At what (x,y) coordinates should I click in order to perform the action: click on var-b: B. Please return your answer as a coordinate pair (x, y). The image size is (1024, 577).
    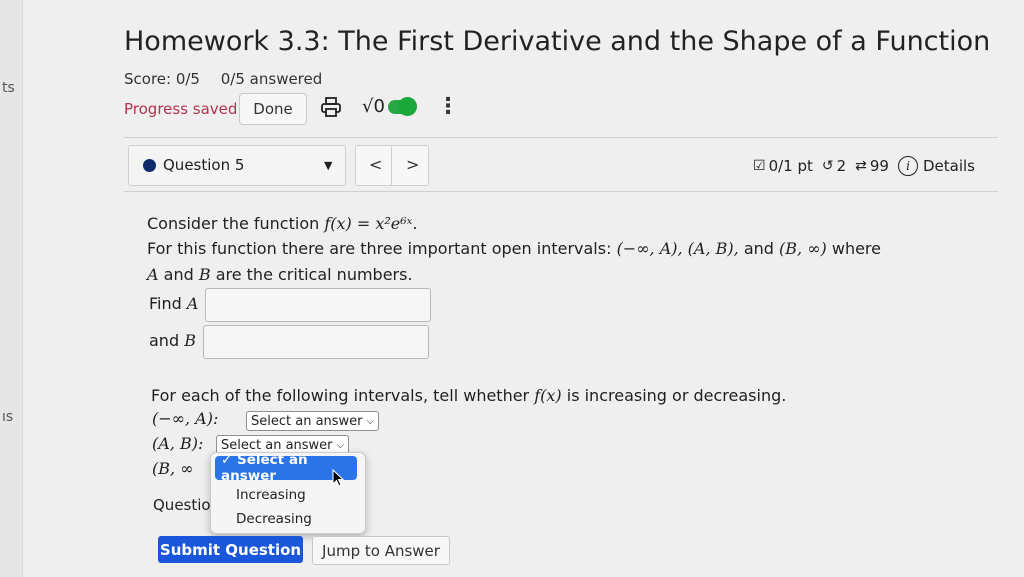
    Looking at the image, I should click on (204, 274).